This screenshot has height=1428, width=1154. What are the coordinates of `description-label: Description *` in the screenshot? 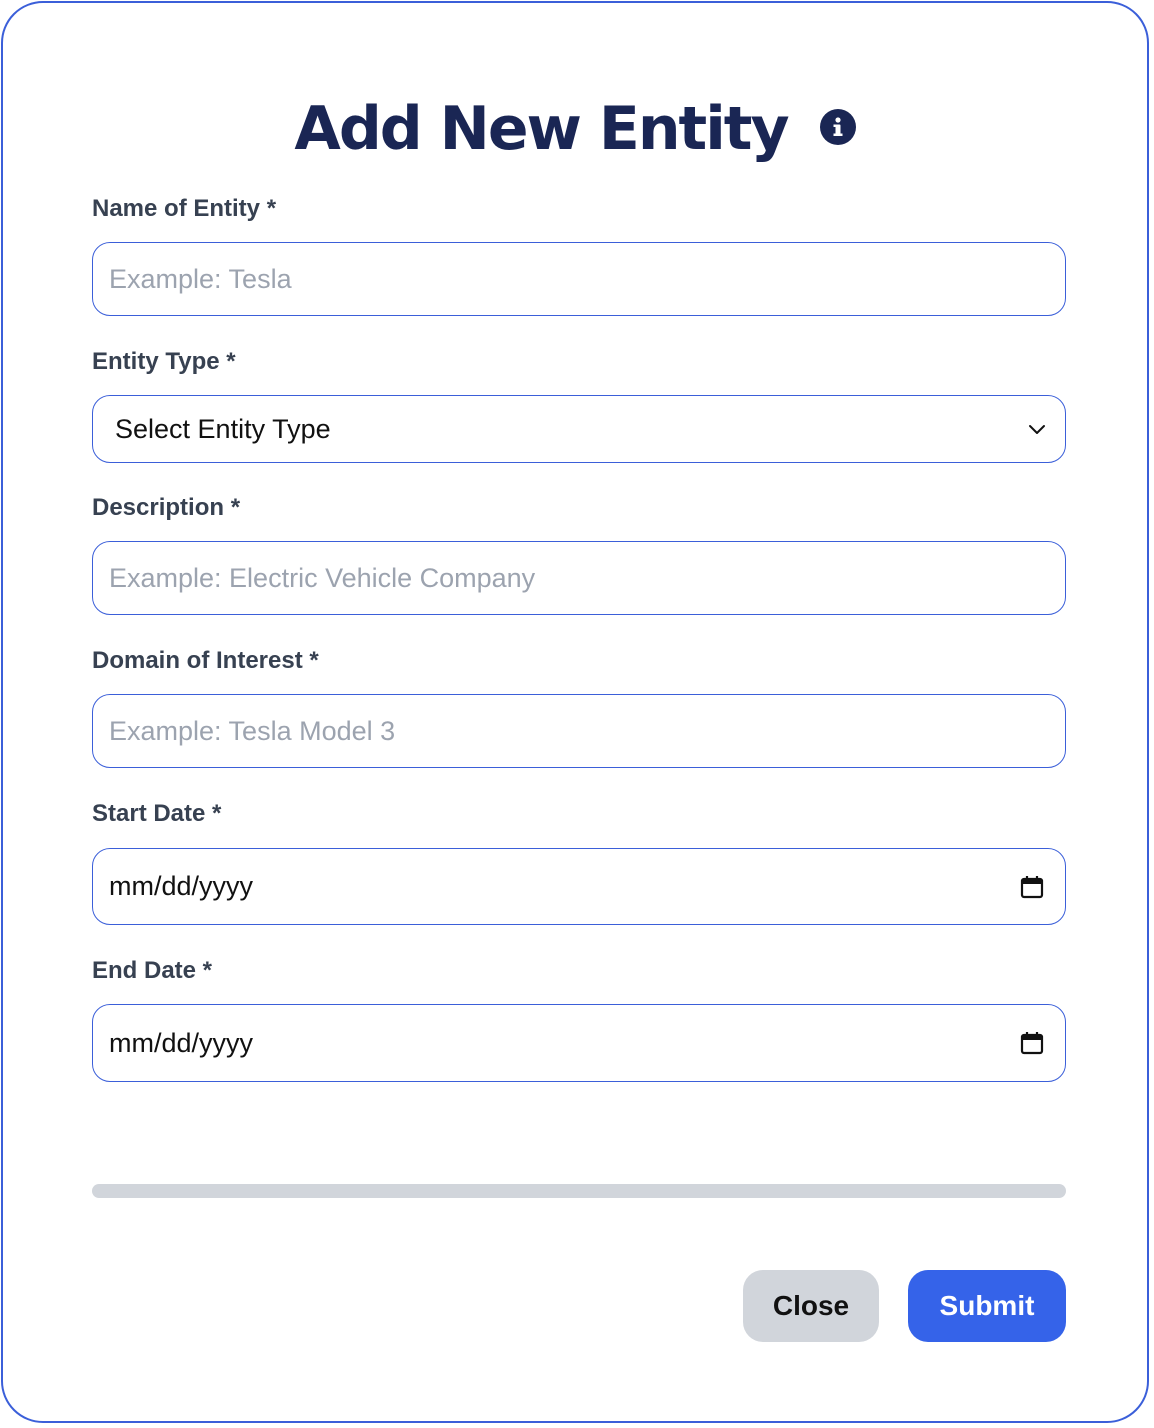 It's located at (166, 507).